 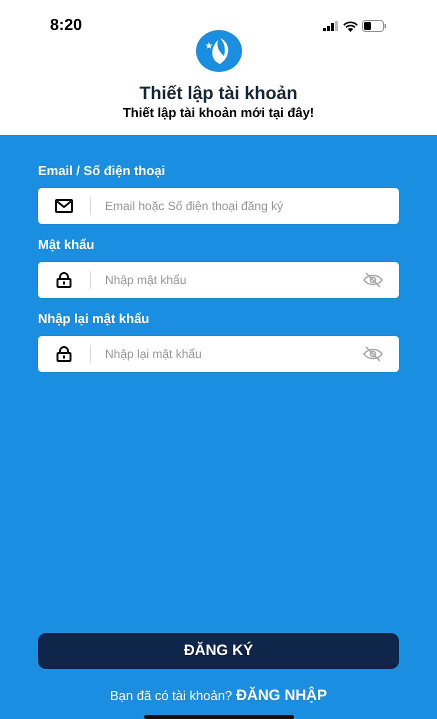 What do you see at coordinates (171, 696) in the screenshot?
I see `login-prompt: Bạn đã có tài khoản?` at bounding box center [171, 696].